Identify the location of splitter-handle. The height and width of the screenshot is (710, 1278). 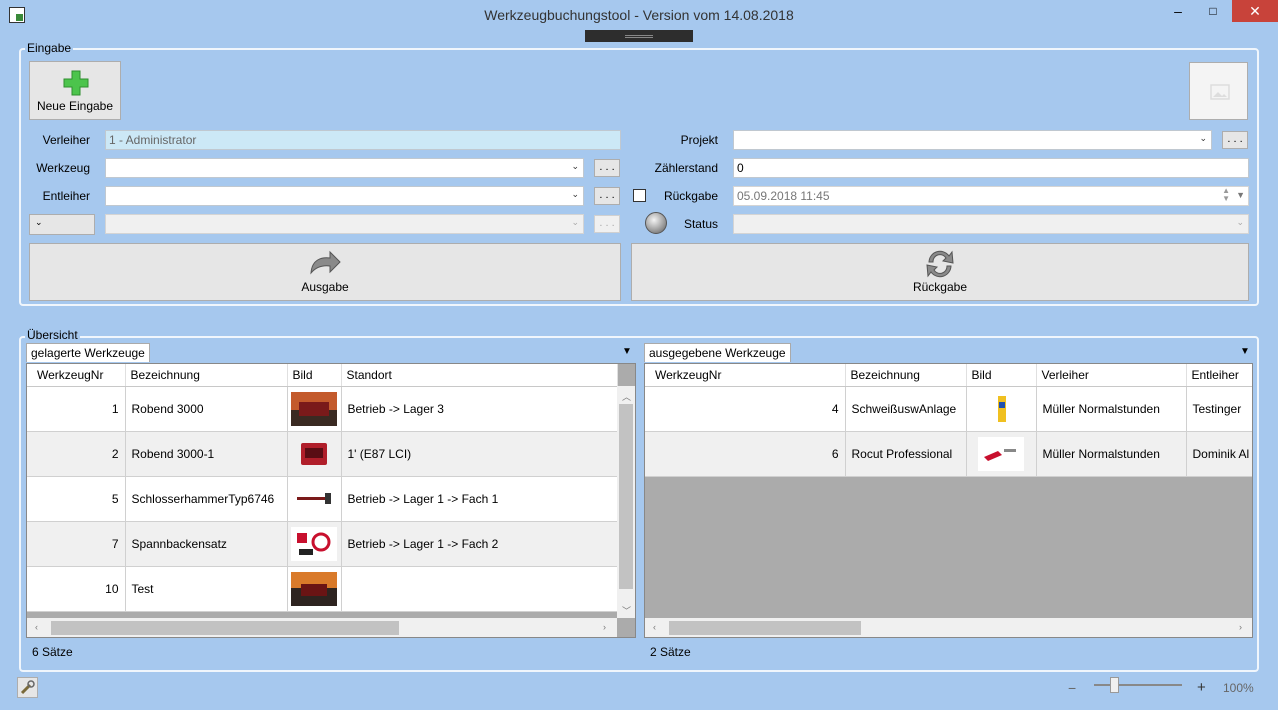
(639, 36).